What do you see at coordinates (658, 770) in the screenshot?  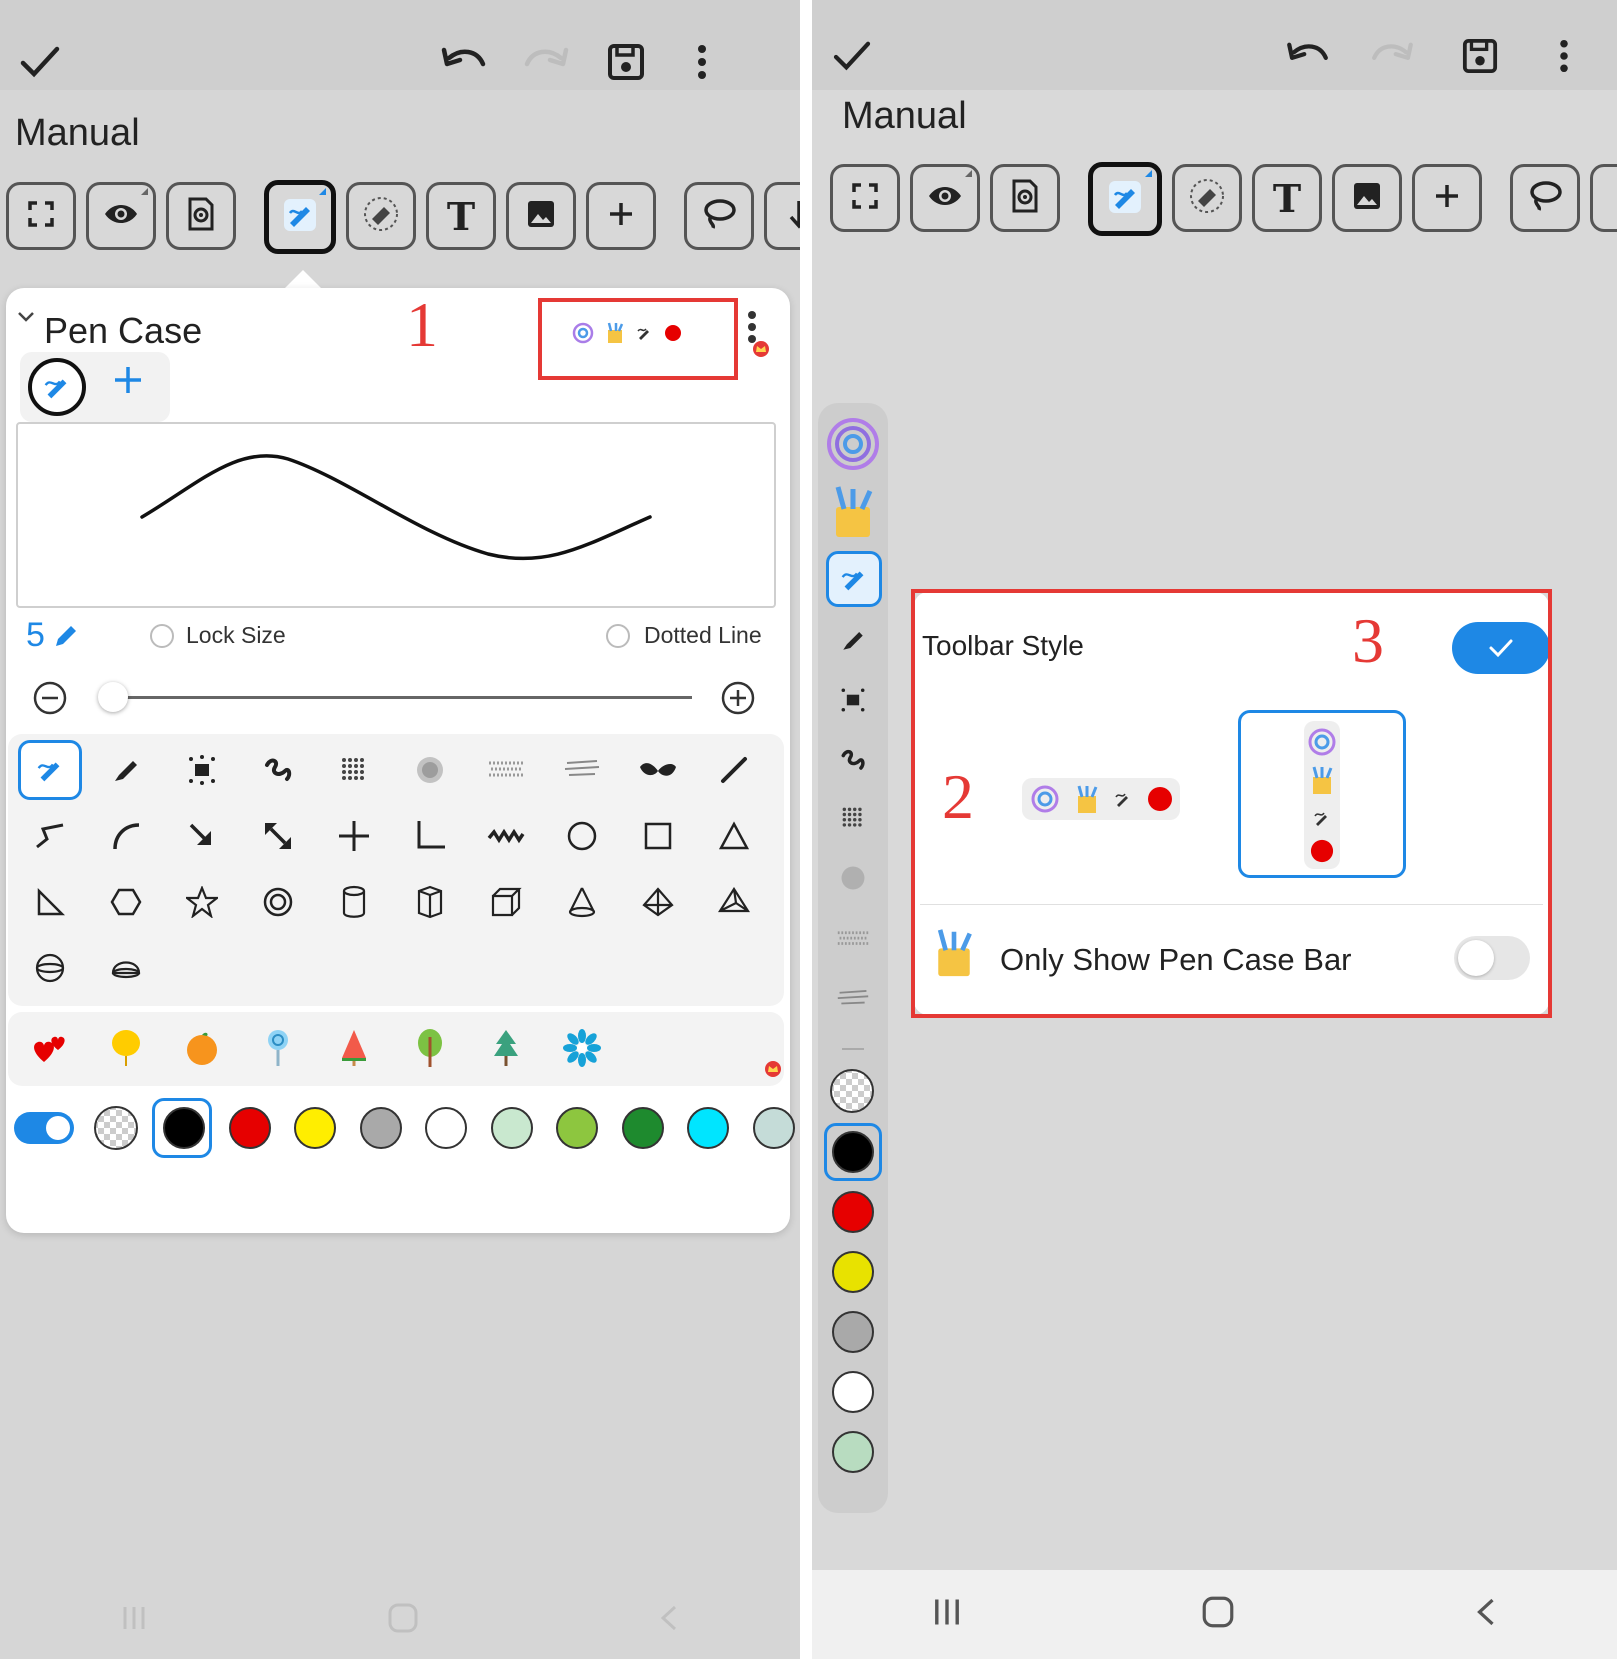 I see `calligraphy-icon` at bounding box center [658, 770].